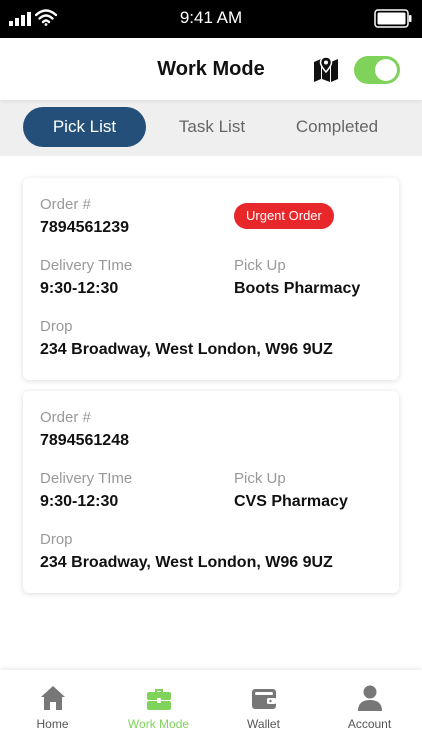  I want to click on nav-item-work-mode: Work Mode, so click(158, 710).